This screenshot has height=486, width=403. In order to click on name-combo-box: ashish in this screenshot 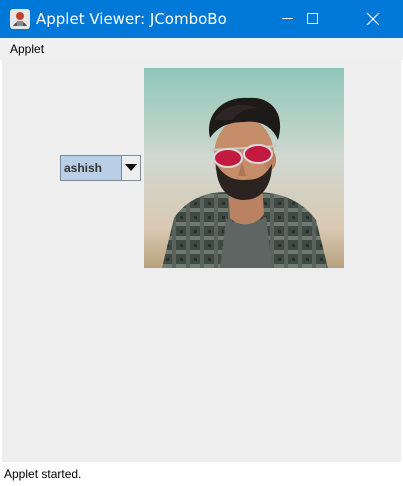, I will do `click(100, 168)`.